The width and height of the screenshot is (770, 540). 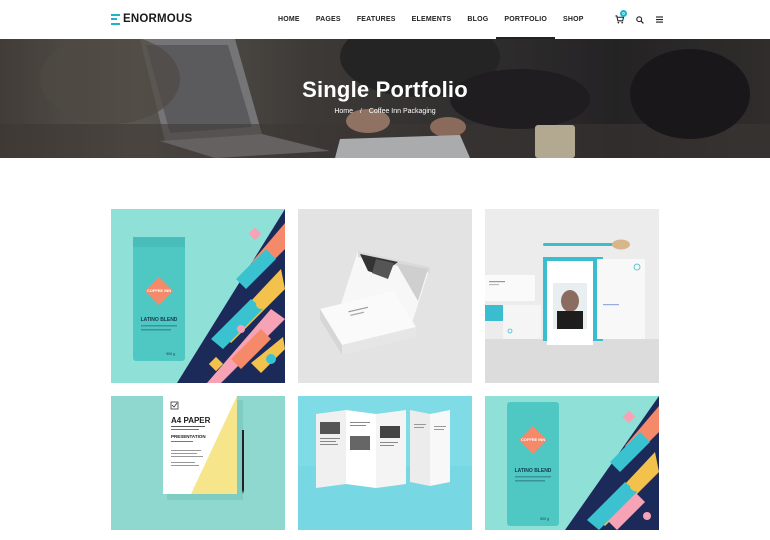 I want to click on search-icon, so click(x=639, y=19).